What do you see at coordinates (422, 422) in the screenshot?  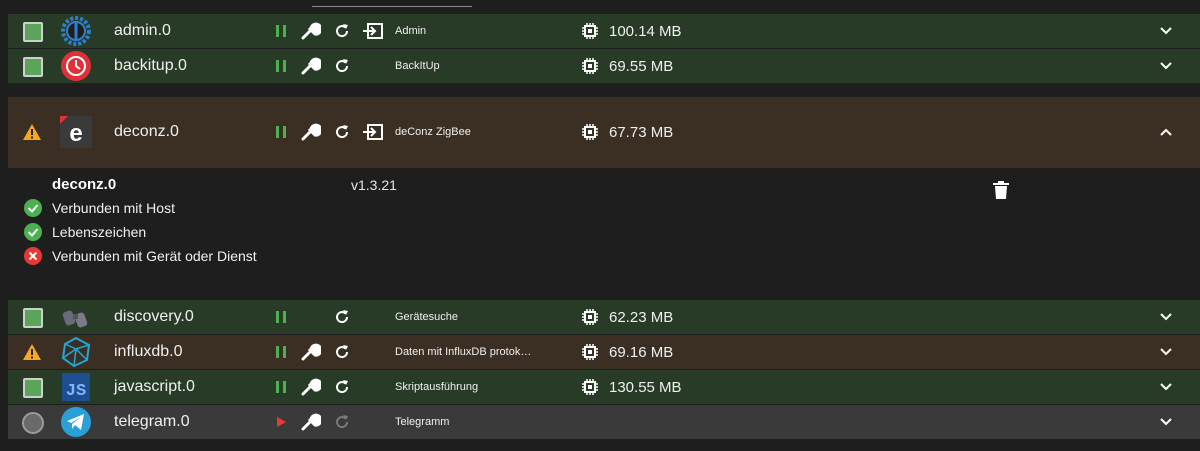 I see `adapter-title: Telegramm` at bounding box center [422, 422].